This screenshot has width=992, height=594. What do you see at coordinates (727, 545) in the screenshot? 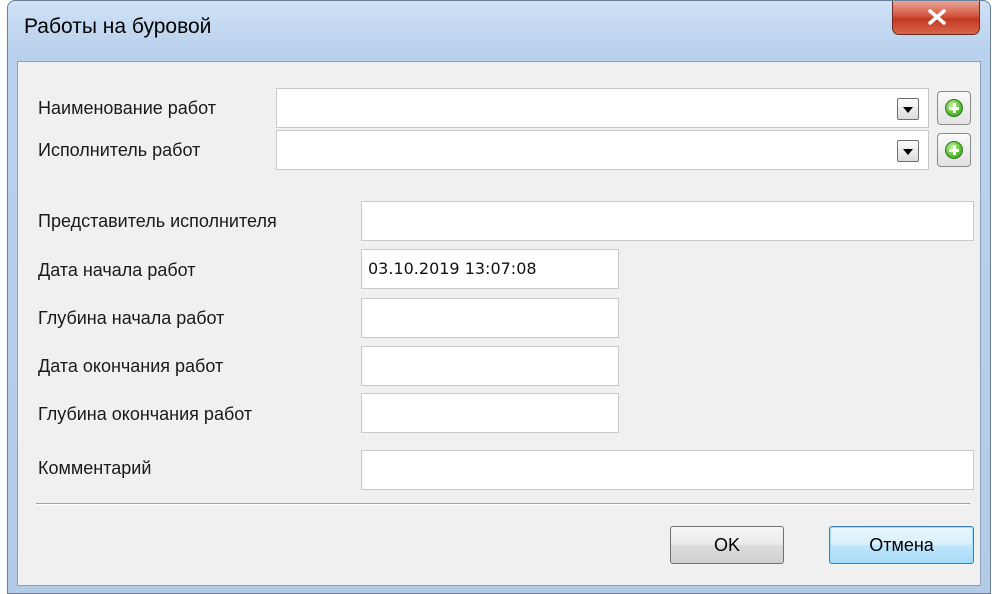
I see `ok-button: OK` at bounding box center [727, 545].